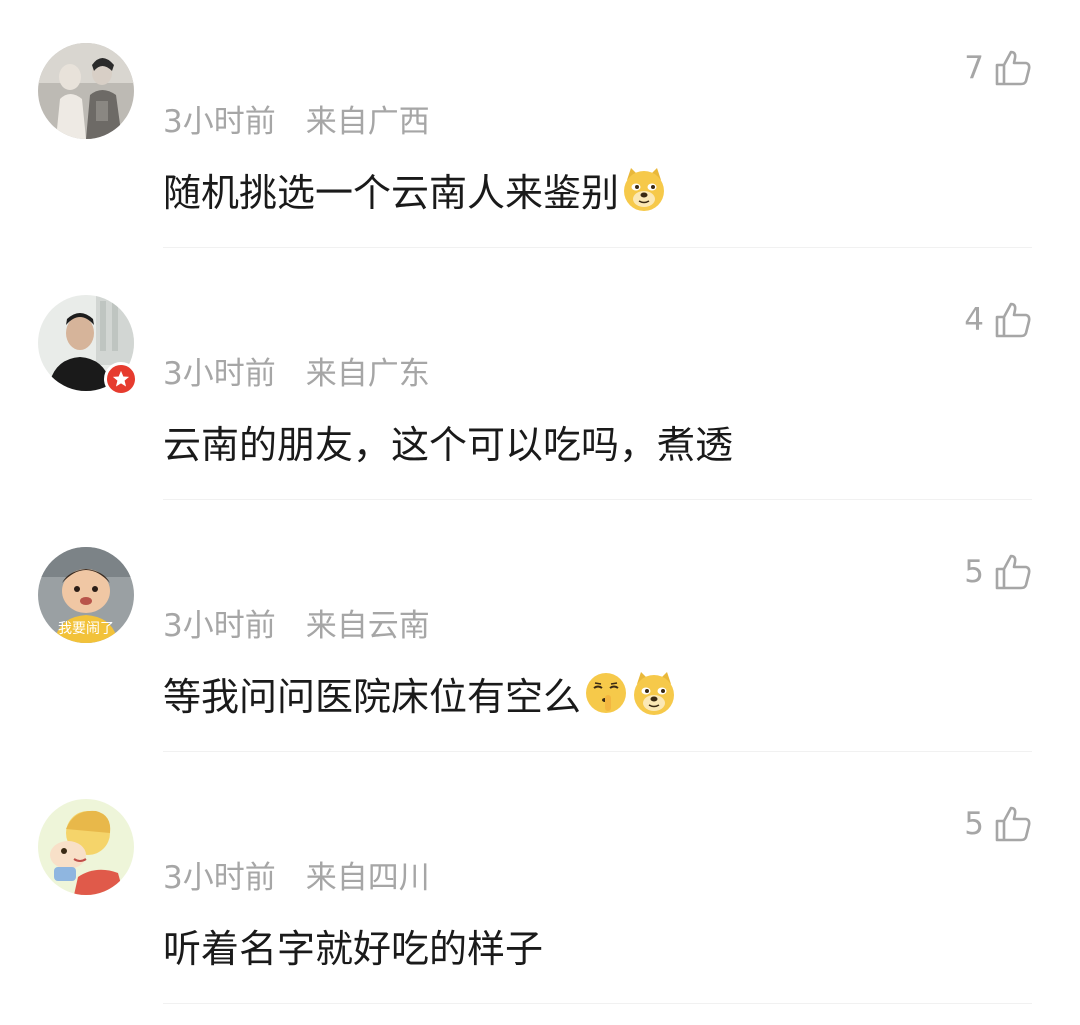 The height and width of the screenshot is (1025, 1080). What do you see at coordinates (606, 693) in the screenshot?
I see `shush-emoji` at bounding box center [606, 693].